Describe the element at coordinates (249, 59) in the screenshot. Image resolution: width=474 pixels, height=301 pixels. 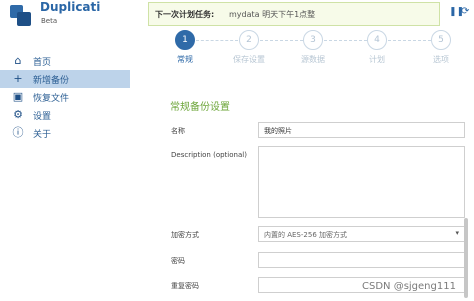
I see `step-label: 保存设置` at that location.